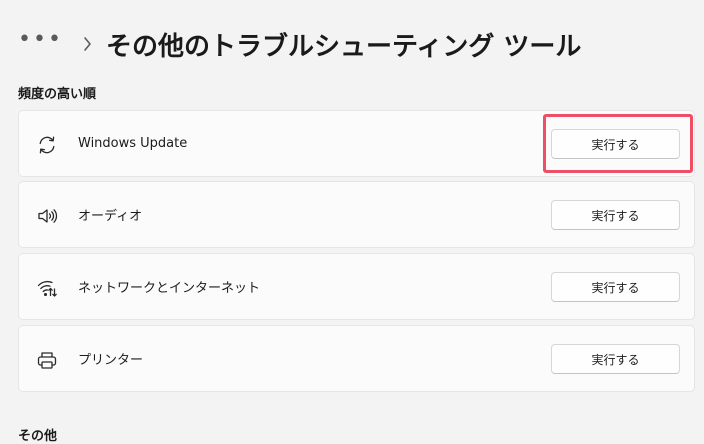  I want to click on troubleshooter-card-windows-update: Windows Update 実行する, so click(356, 143).